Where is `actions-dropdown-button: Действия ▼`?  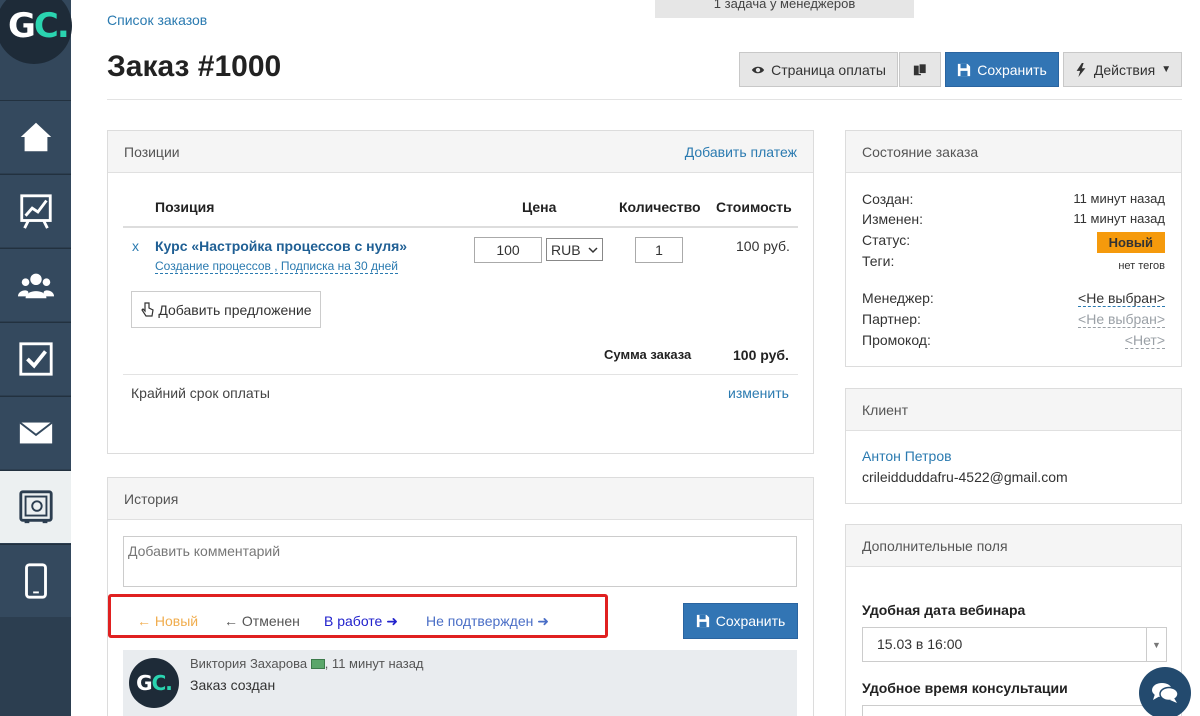 actions-dropdown-button: Действия ▼ is located at coordinates (1122, 69).